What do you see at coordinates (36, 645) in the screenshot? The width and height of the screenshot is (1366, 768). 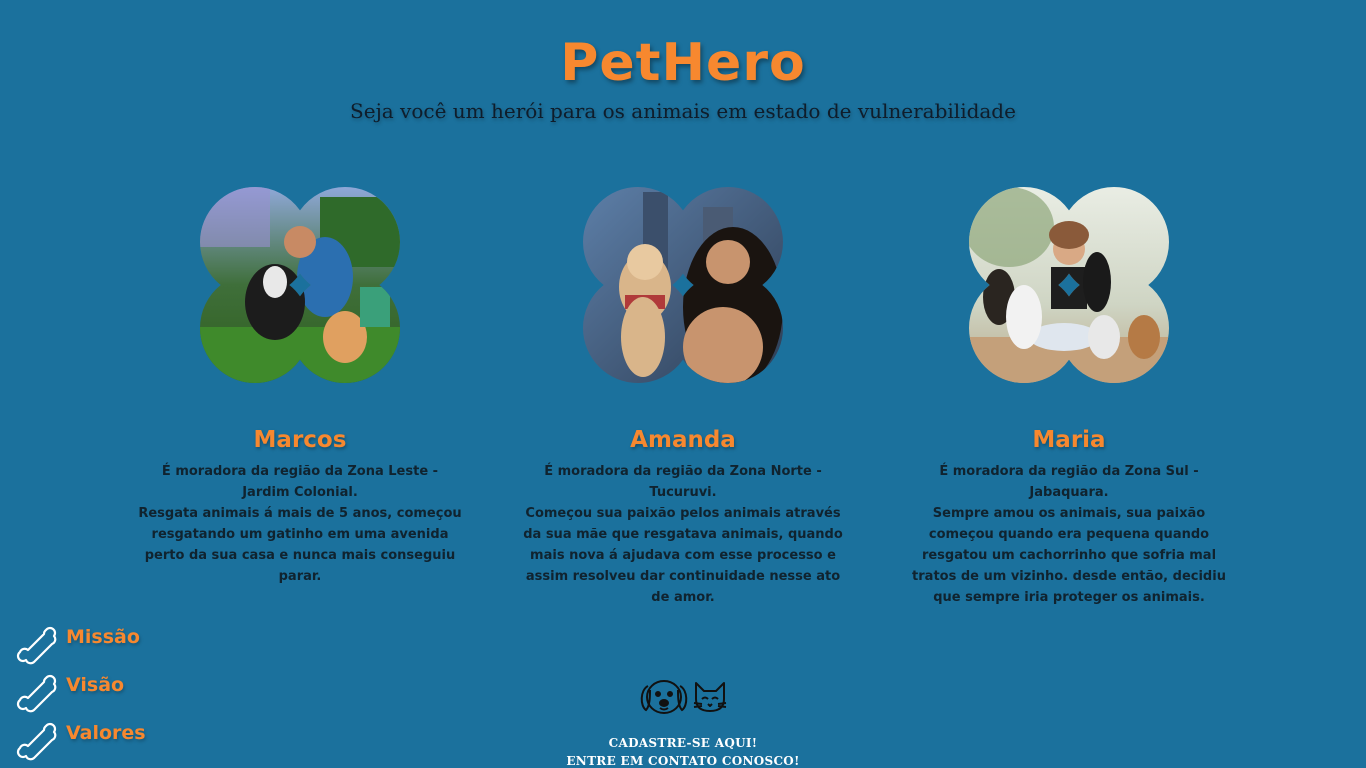 I see `bone-icon` at bounding box center [36, 645].